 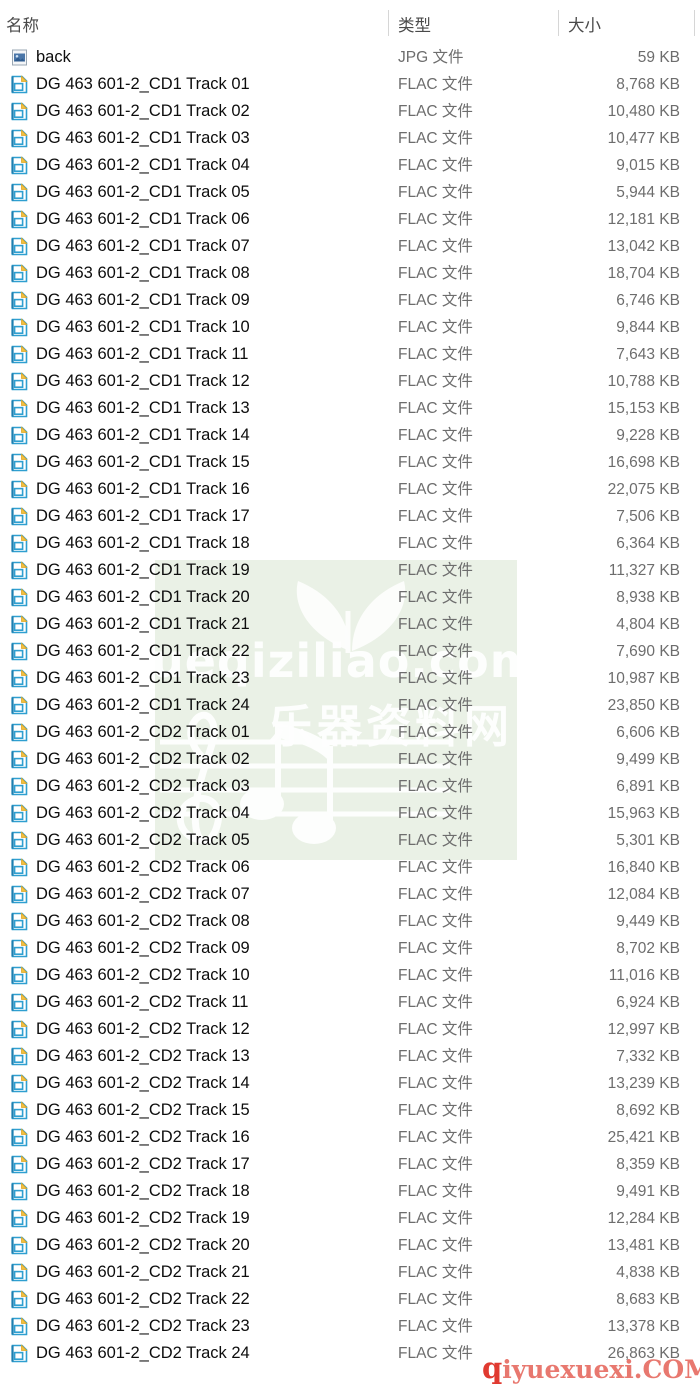 I want to click on file-name-cell: DG 463 601-2_CD1 Track 15, so click(x=143, y=462).